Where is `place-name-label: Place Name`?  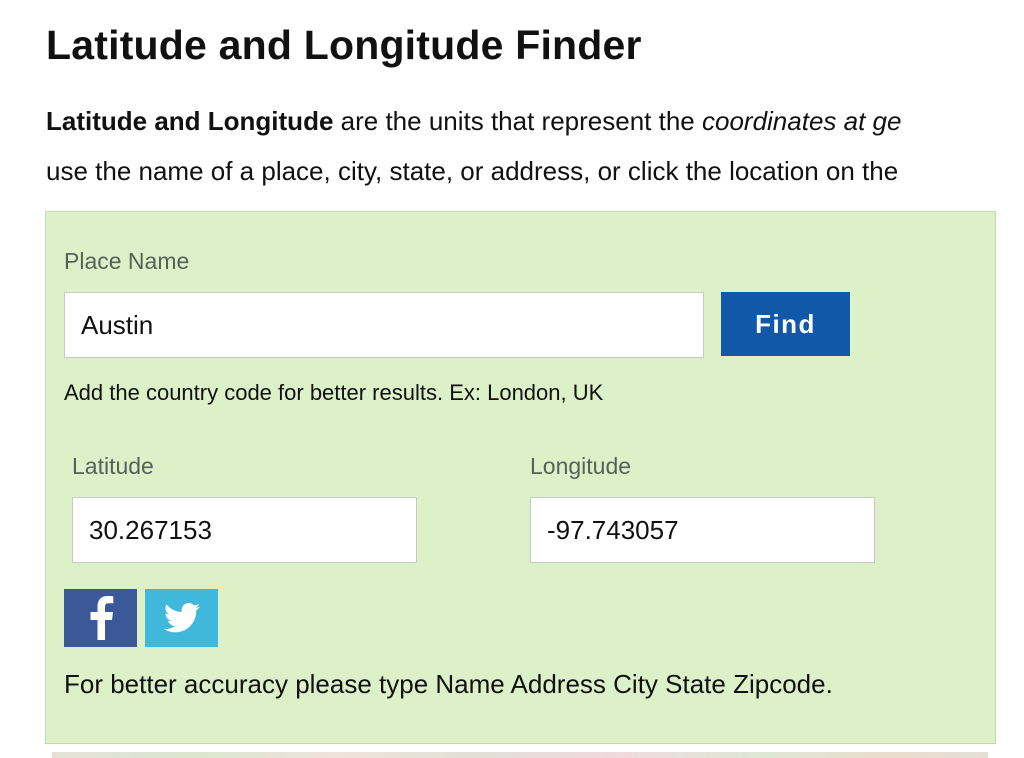 place-name-label: Place Name is located at coordinates (127, 261).